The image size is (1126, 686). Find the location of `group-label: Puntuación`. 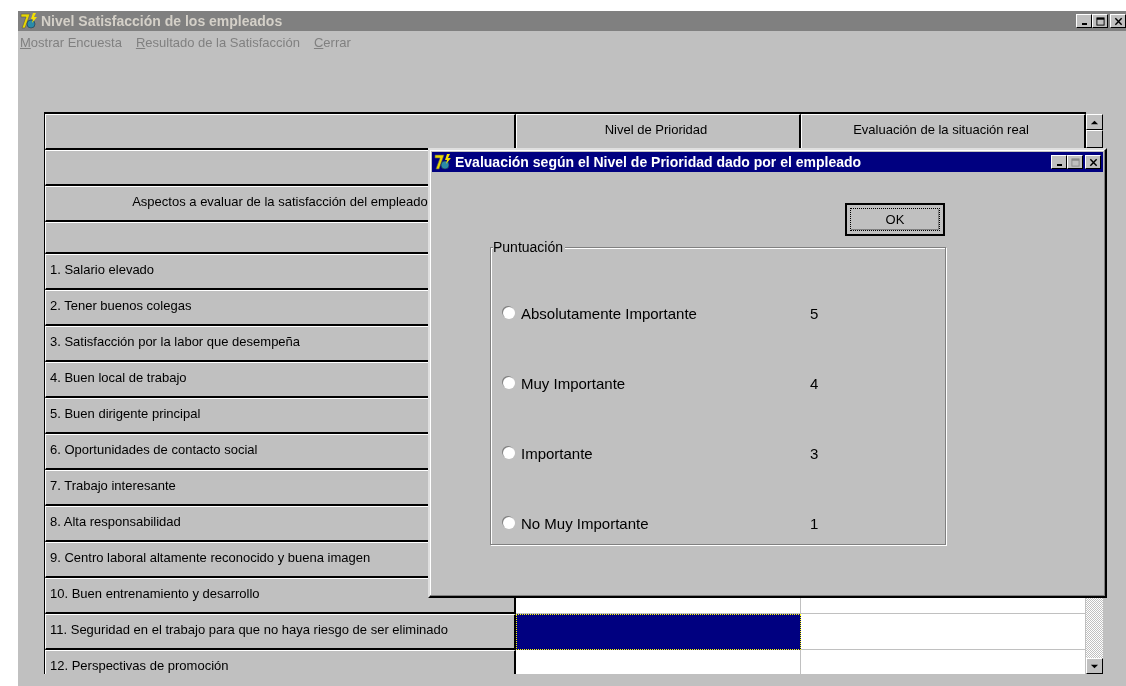

group-label: Puntuación is located at coordinates (529, 247).